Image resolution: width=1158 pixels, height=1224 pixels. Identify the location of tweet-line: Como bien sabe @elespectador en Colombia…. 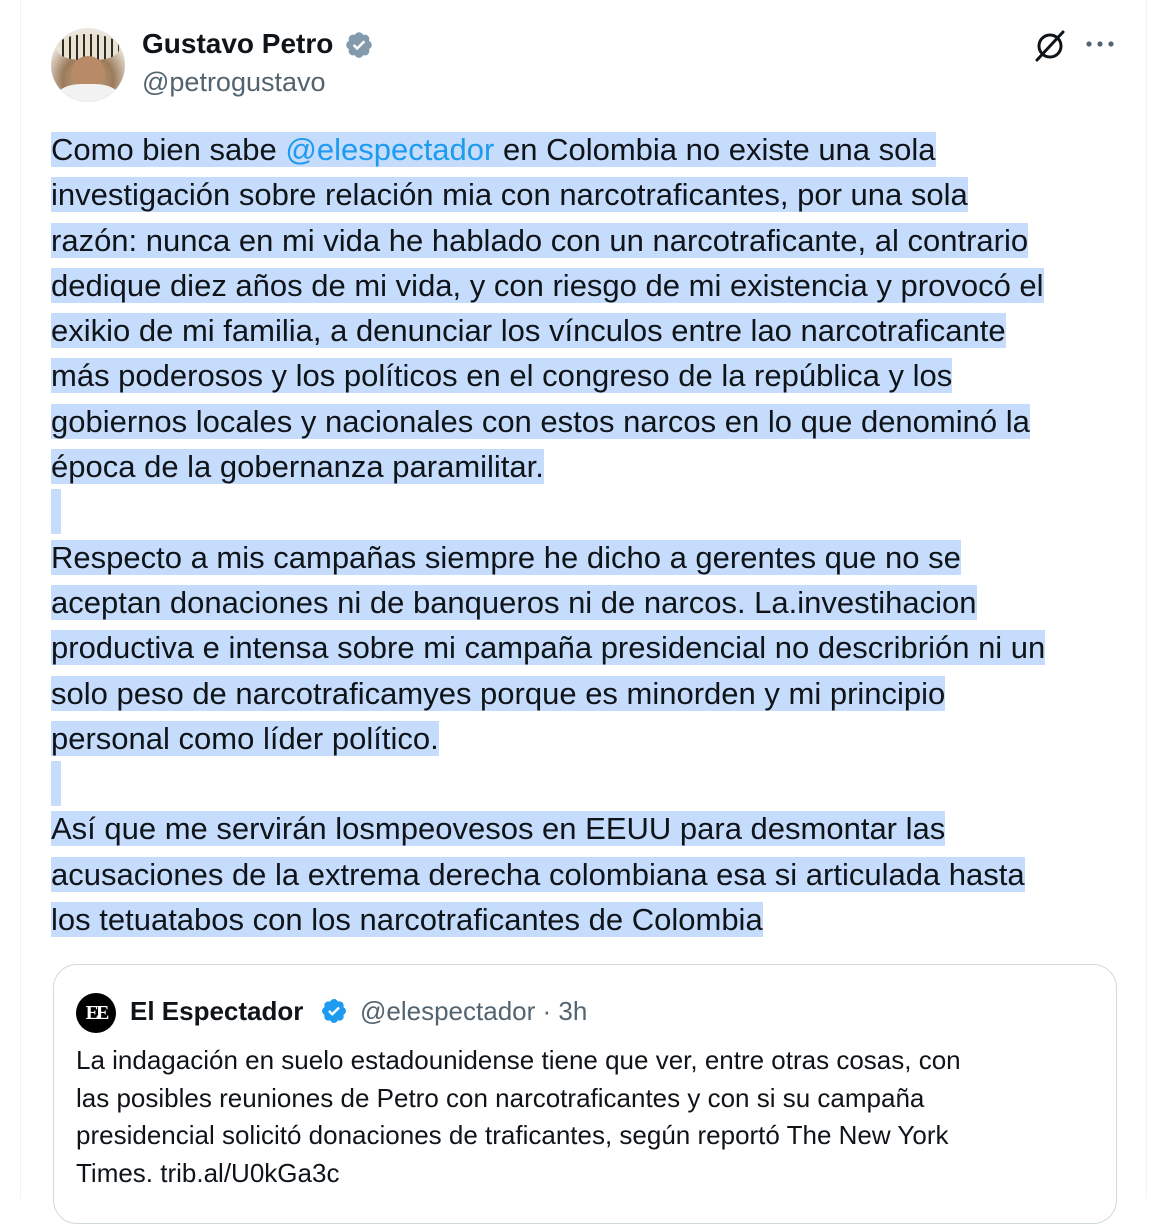
(591, 149).